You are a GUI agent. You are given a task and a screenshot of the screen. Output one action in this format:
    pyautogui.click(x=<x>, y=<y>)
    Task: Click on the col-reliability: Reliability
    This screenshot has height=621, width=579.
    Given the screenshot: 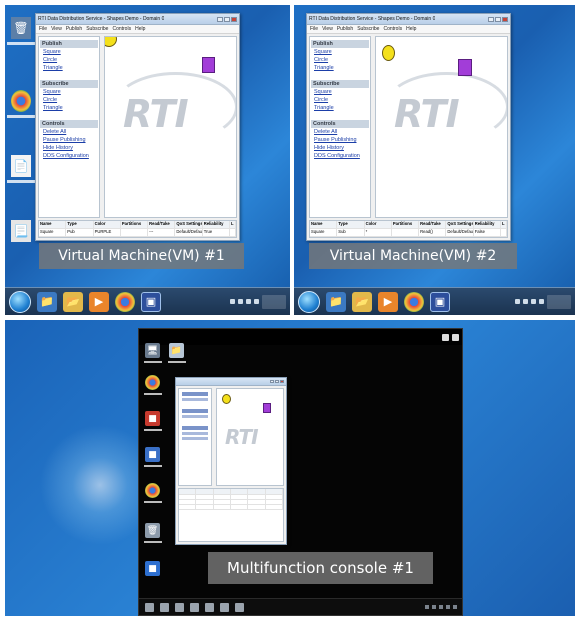 What is the action you would take?
    pyautogui.click(x=216, y=224)
    